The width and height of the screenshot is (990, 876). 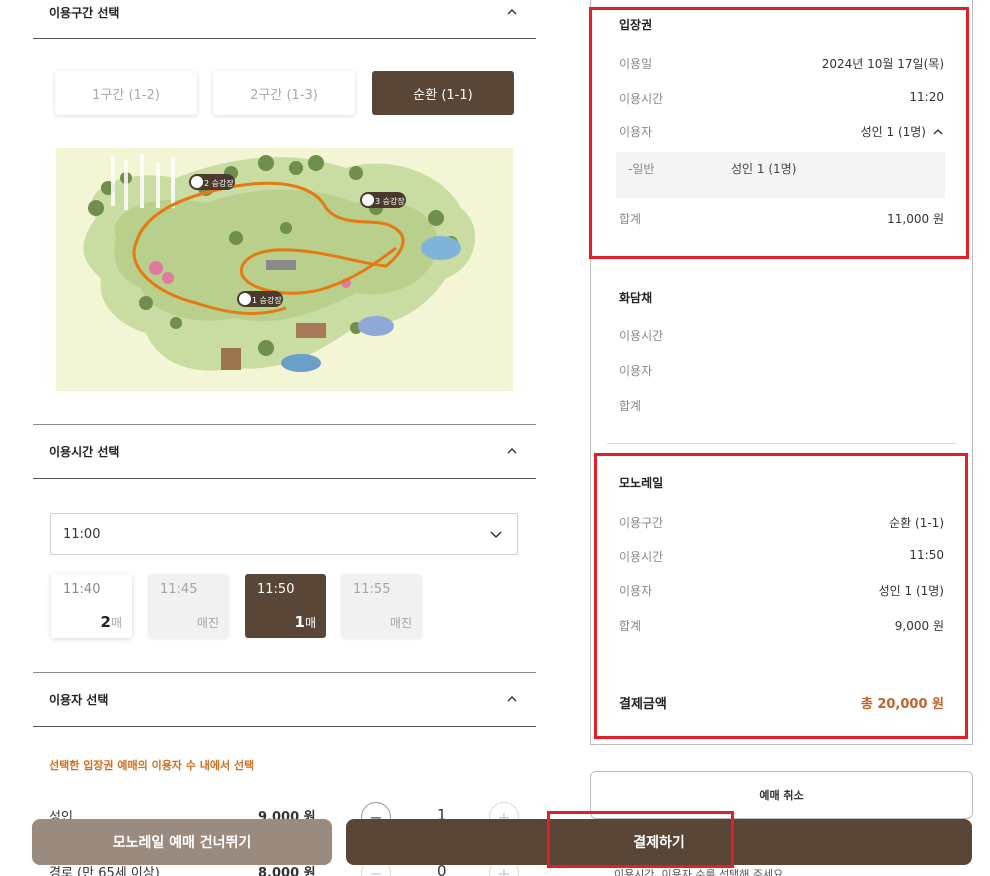 What do you see at coordinates (284, 269) in the screenshot?
I see `monorail-route-map: 1 승강장 2 승강장 3 승강장` at bounding box center [284, 269].